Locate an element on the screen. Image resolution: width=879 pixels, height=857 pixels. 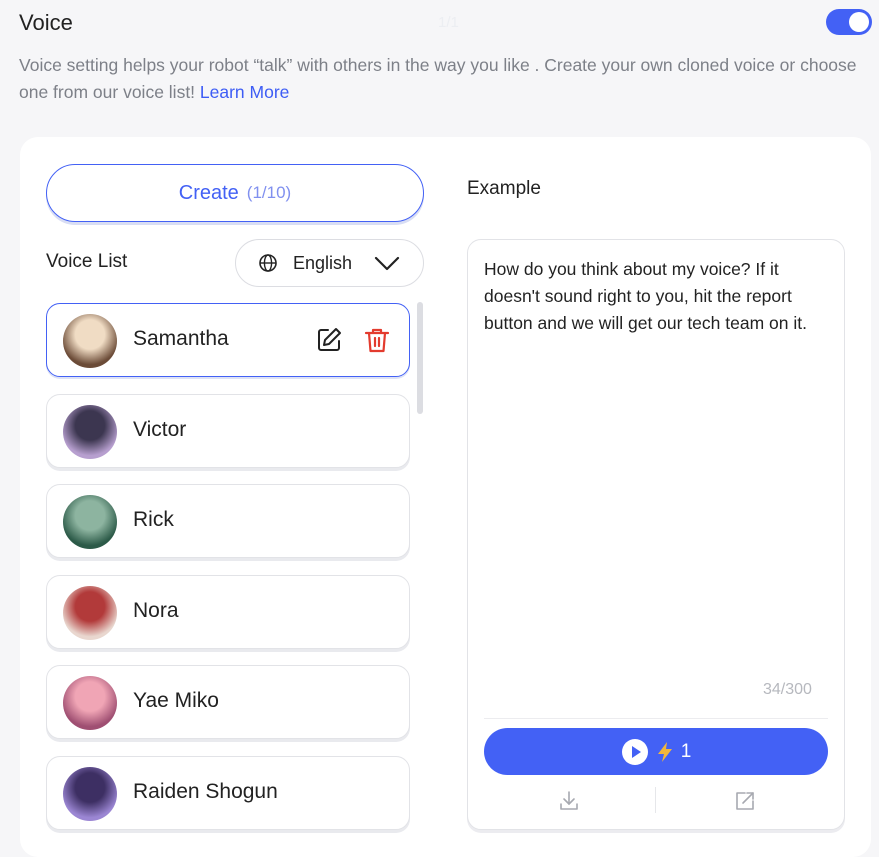
create-count: (1/10) is located at coordinates (269, 192).